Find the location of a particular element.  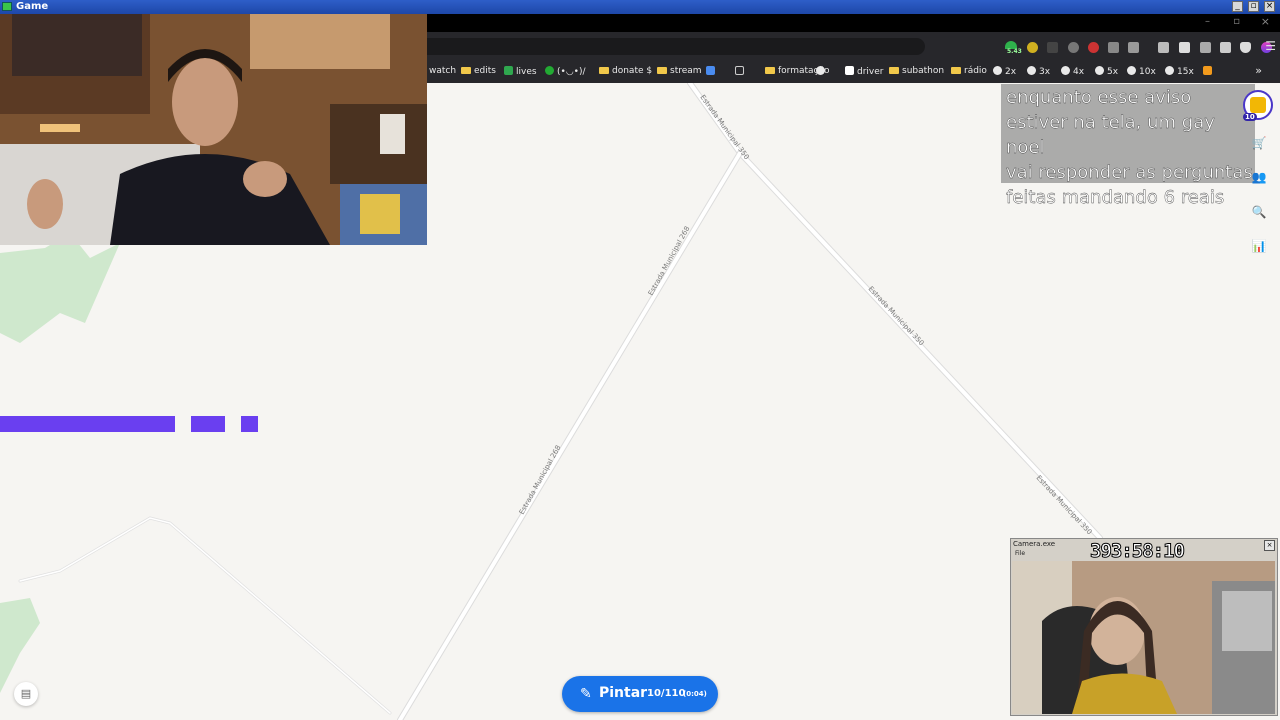

app-logo-button: 10 is located at coordinates (1258, 105).